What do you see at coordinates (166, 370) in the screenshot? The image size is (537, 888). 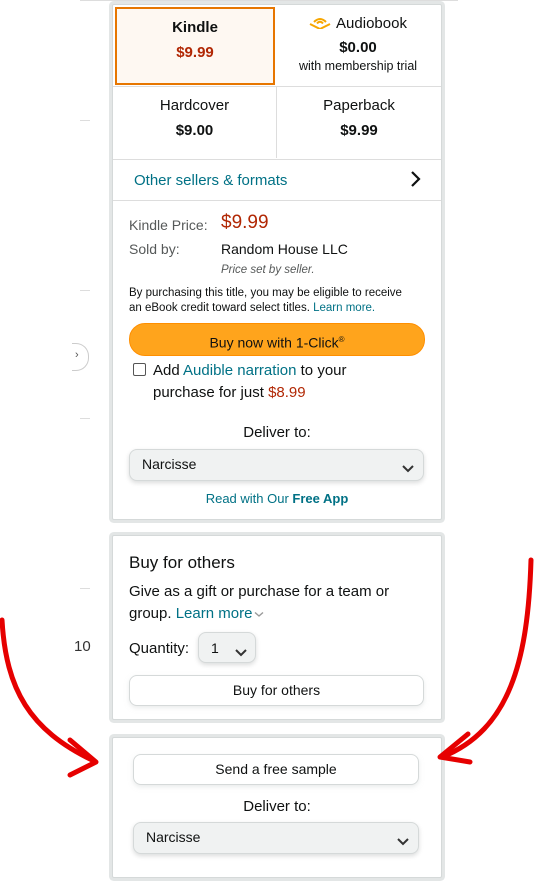 I see `add-label: Add` at bounding box center [166, 370].